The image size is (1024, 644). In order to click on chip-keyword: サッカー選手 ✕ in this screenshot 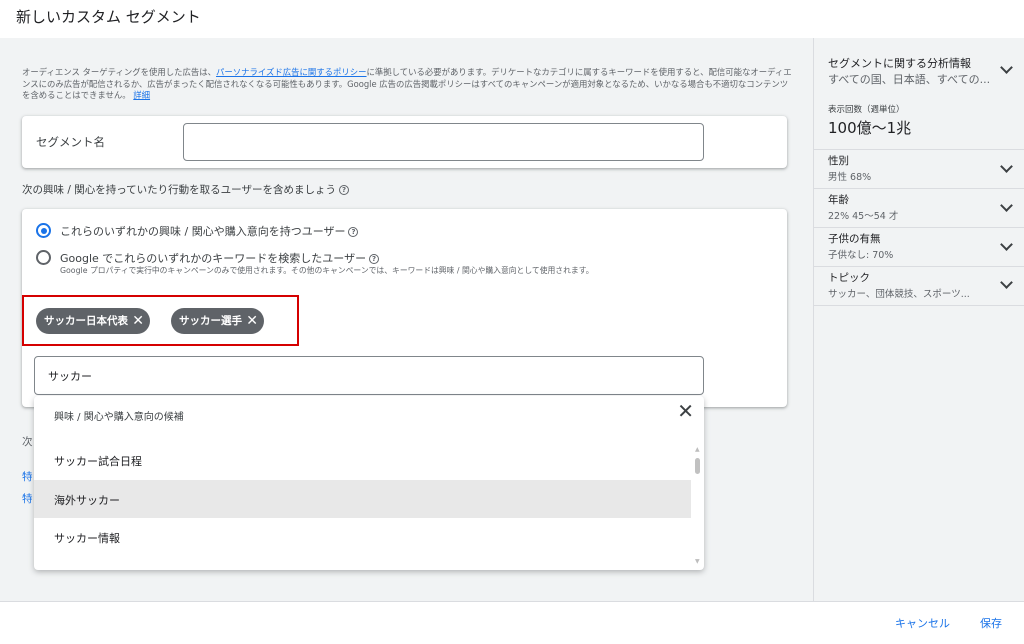, I will do `click(217, 321)`.